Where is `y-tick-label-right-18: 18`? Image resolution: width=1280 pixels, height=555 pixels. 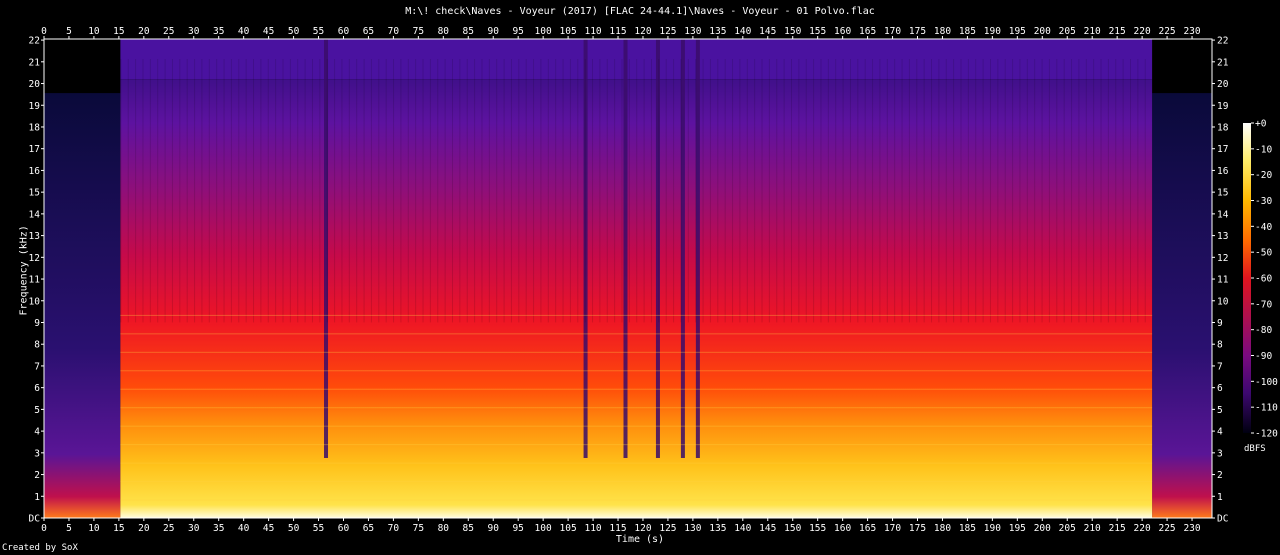
y-tick-label-right-18: 18 is located at coordinates (1223, 127).